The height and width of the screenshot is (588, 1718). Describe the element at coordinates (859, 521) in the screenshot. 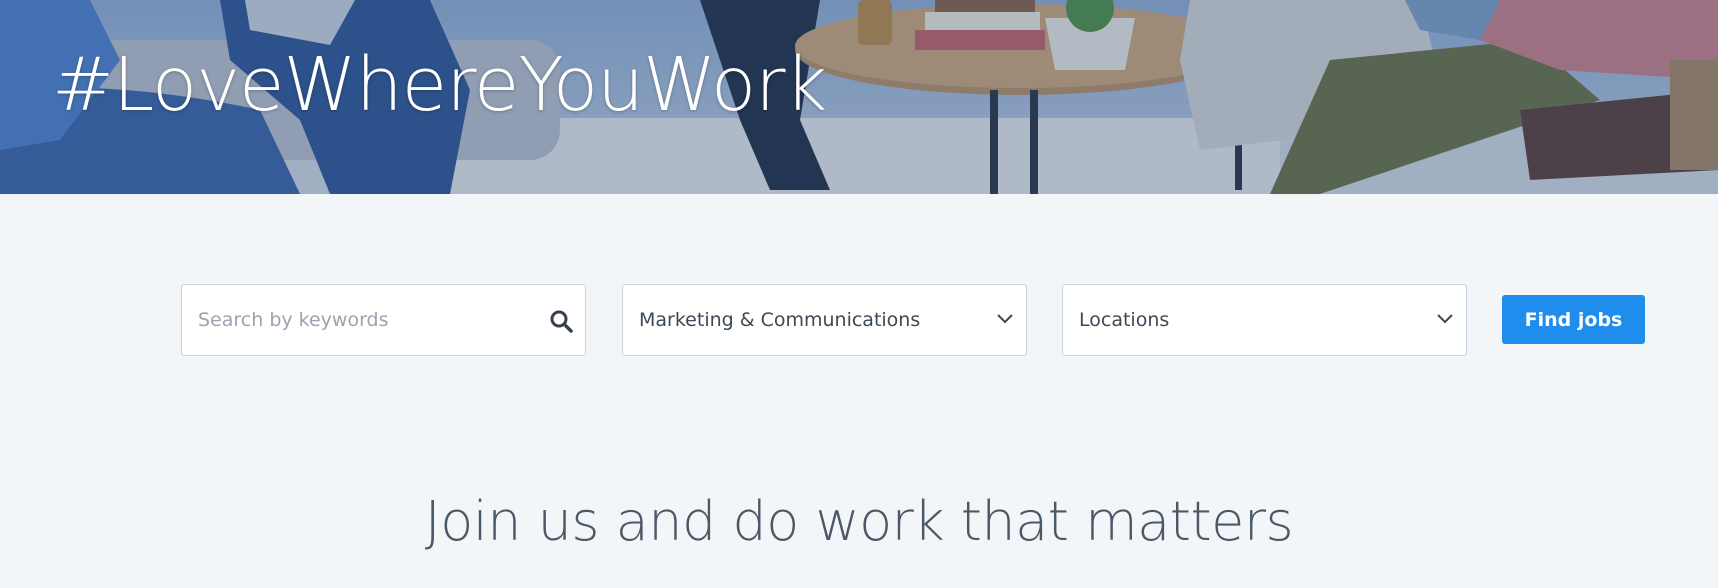

I see `section-heading: Join us and do work that matters` at that location.